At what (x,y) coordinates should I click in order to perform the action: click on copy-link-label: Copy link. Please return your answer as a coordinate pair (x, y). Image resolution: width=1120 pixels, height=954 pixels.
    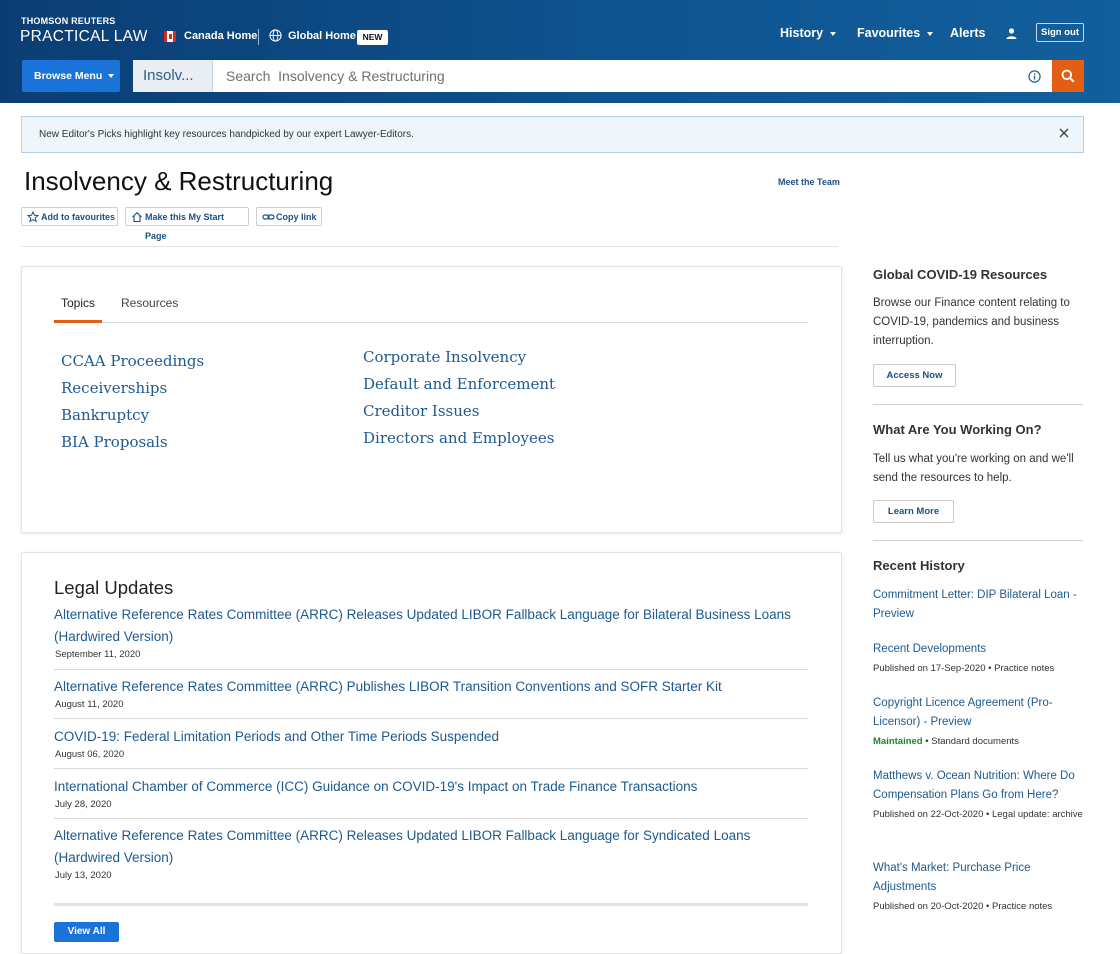
    Looking at the image, I should click on (296, 217).